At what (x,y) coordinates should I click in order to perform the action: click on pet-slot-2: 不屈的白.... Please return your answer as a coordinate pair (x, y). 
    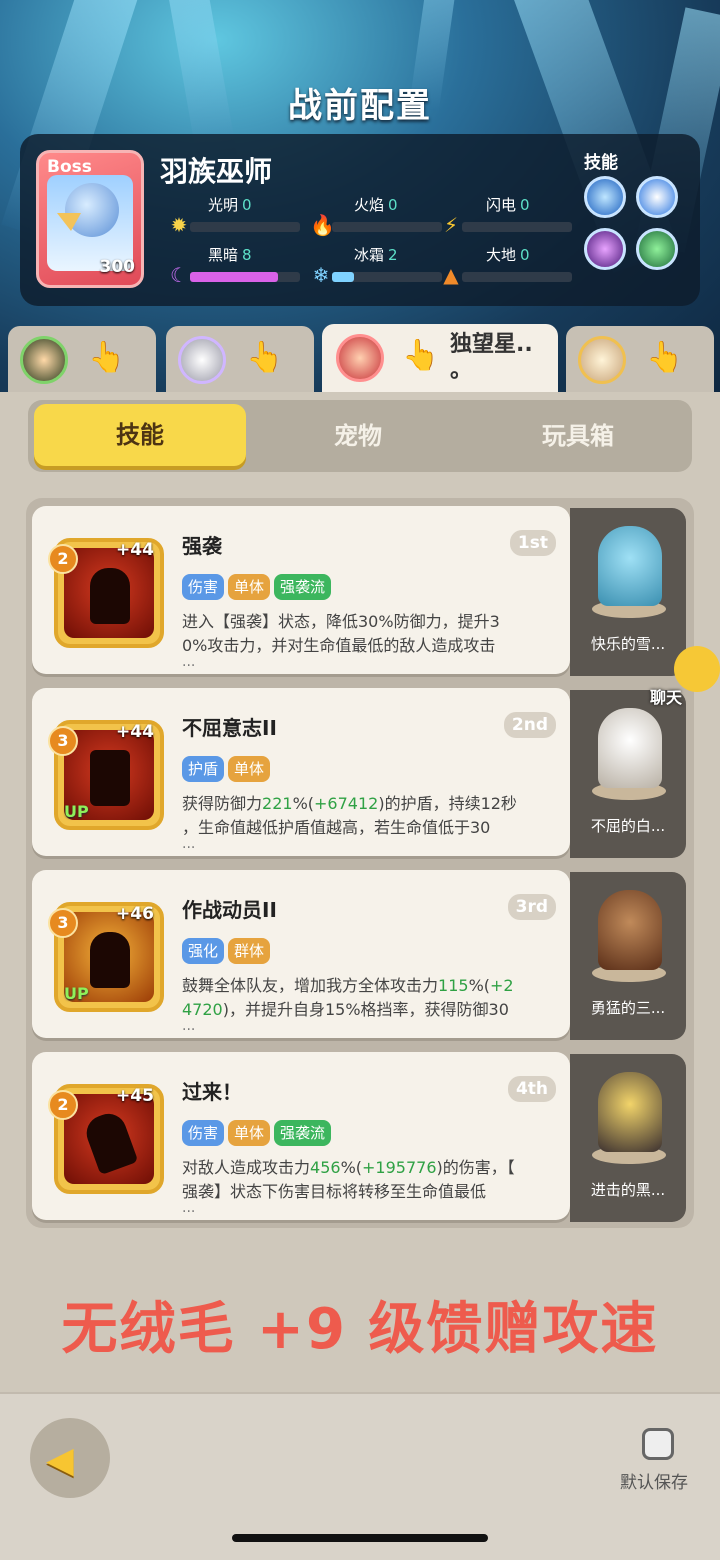
    Looking at the image, I should click on (628, 774).